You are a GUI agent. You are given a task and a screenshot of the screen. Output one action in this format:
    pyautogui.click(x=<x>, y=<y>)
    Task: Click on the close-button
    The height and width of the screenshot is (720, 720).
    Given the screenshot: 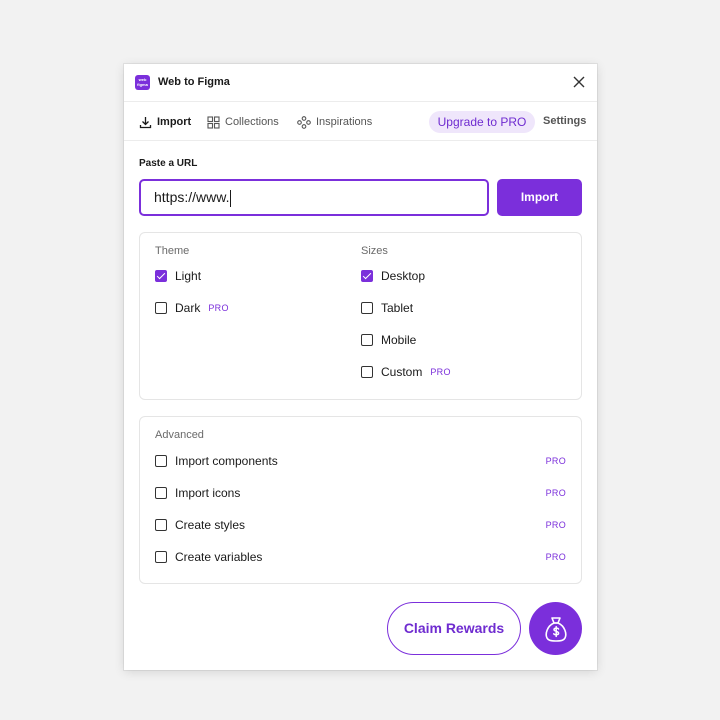 What is the action you would take?
    pyautogui.click(x=579, y=82)
    